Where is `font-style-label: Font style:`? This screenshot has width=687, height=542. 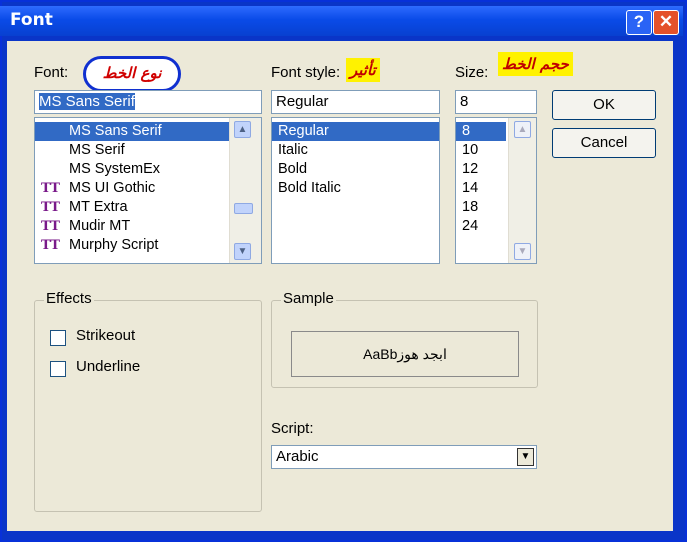
font-style-label: Font style: is located at coordinates (306, 72).